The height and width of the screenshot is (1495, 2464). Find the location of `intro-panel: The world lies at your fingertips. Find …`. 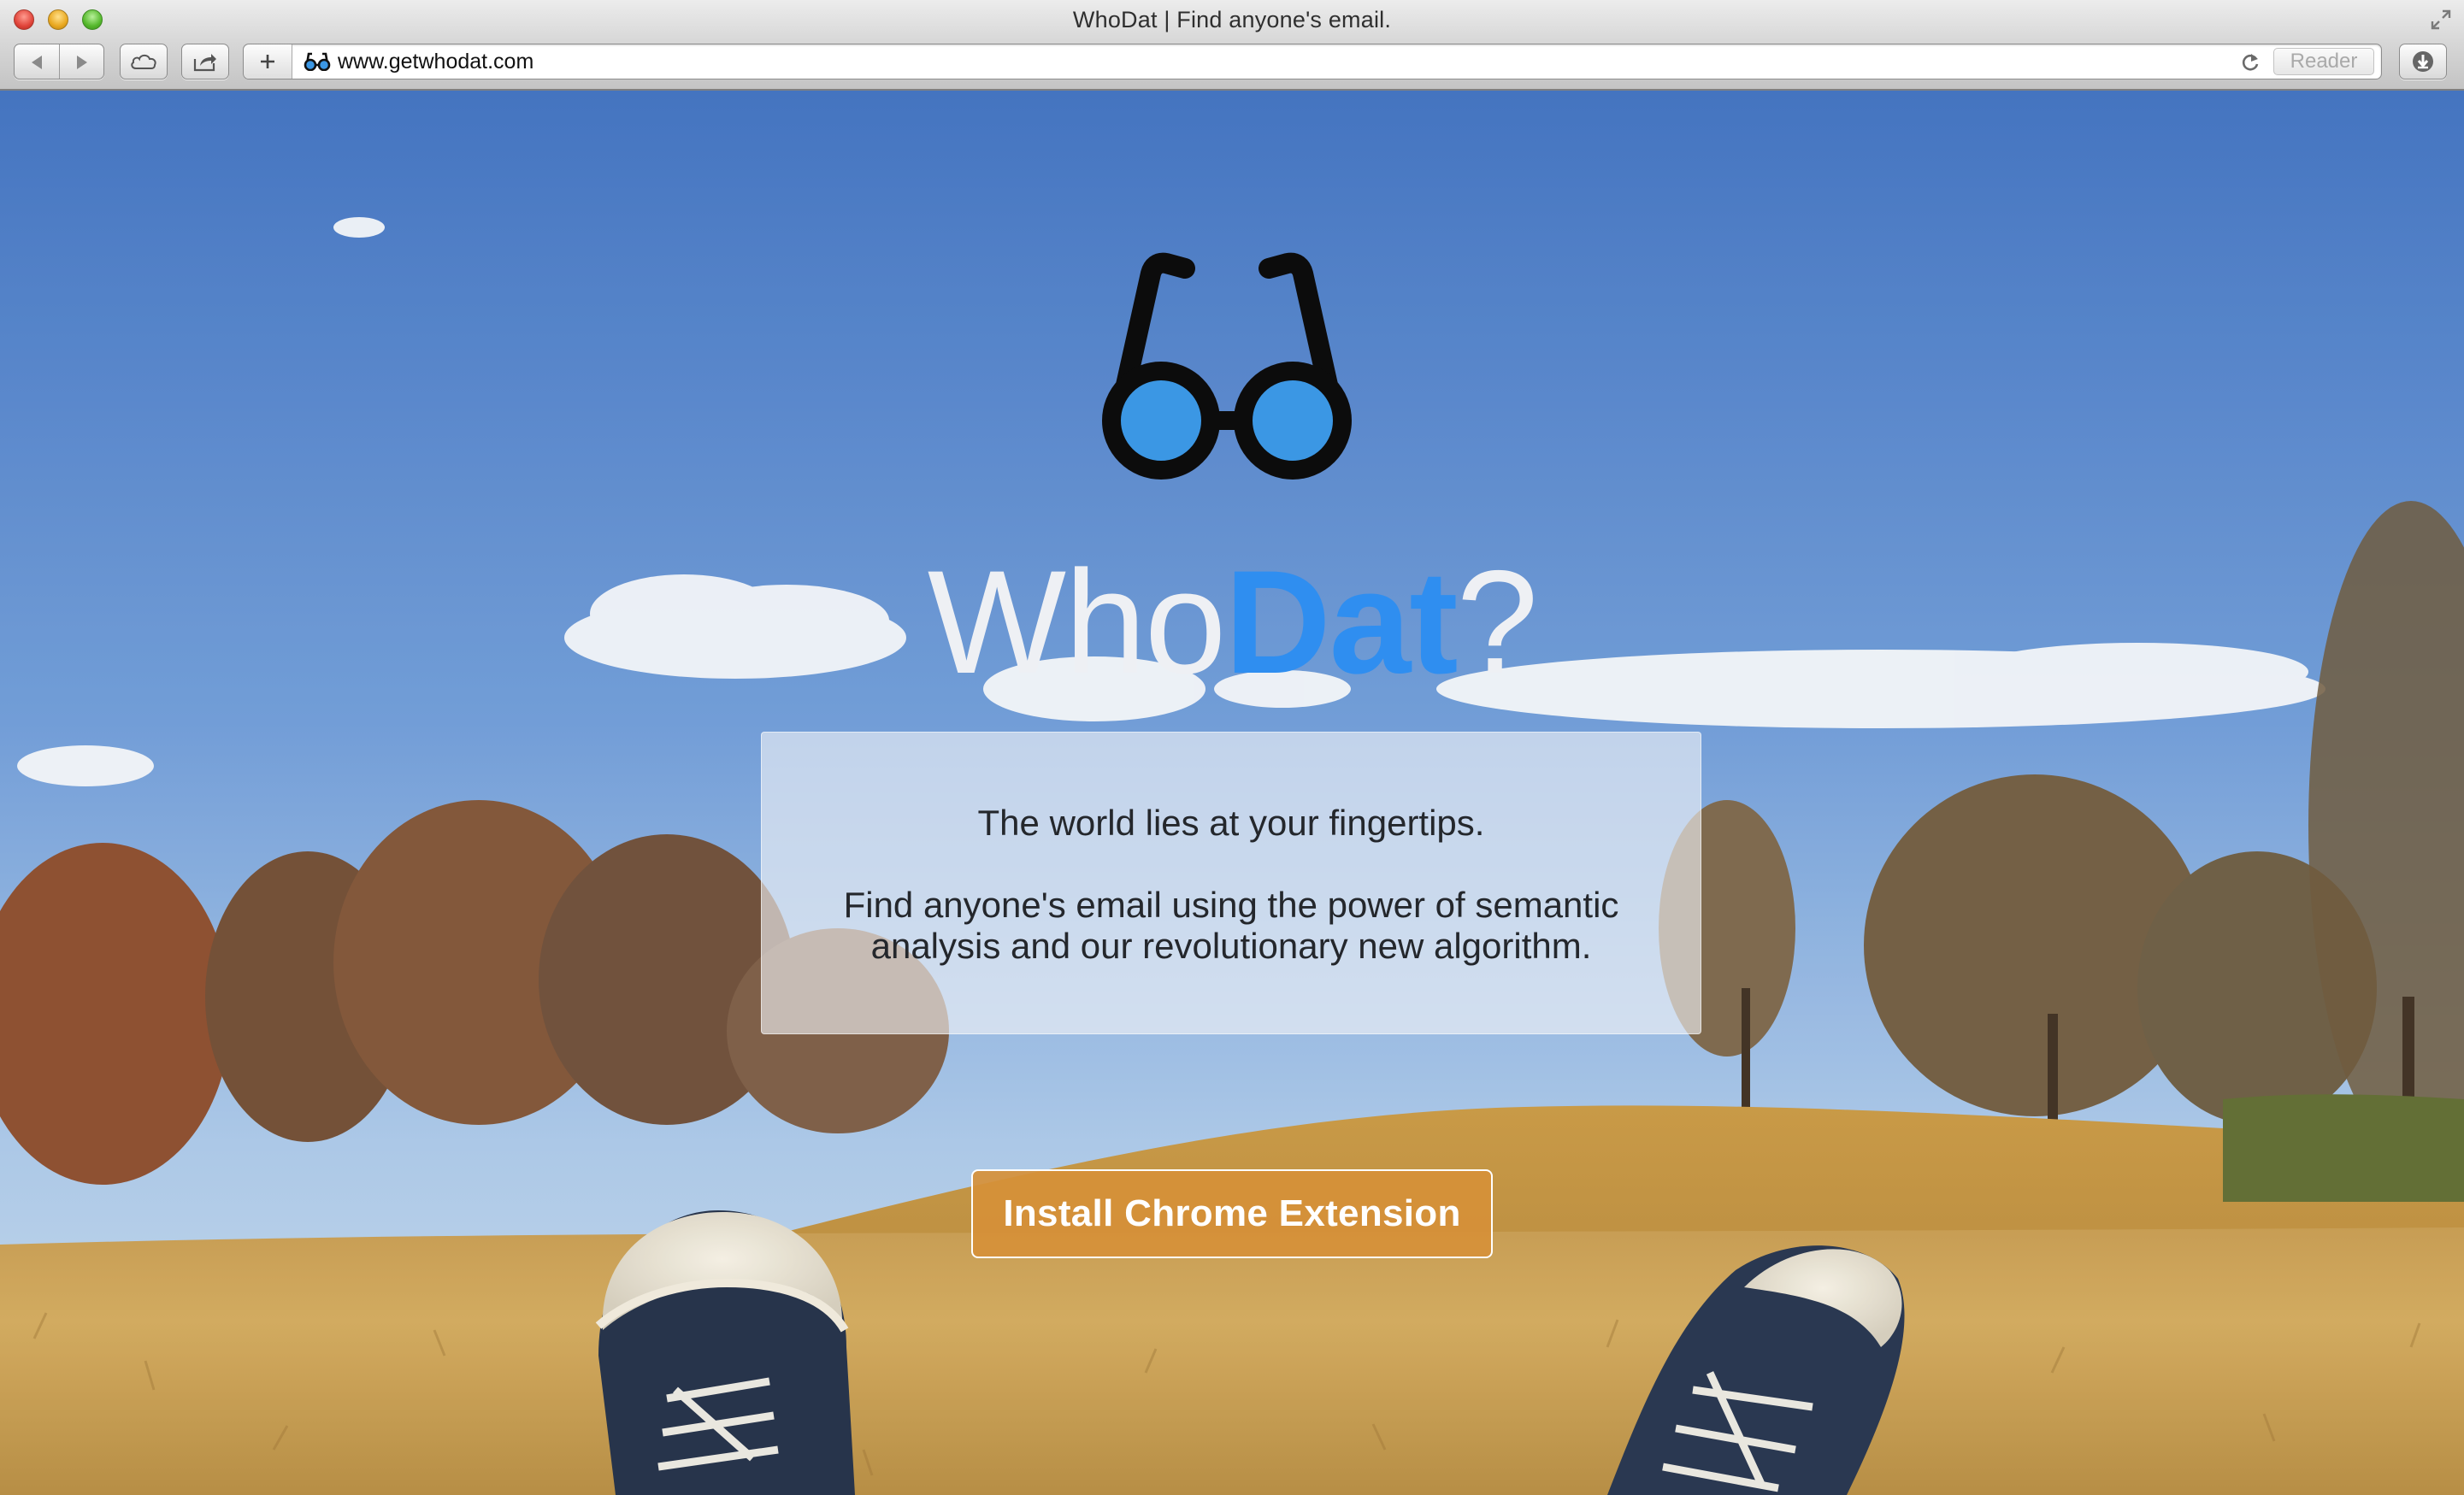

intro-panel: The world lies at your fingertips. Find … is located at coordinates (1231, 883).